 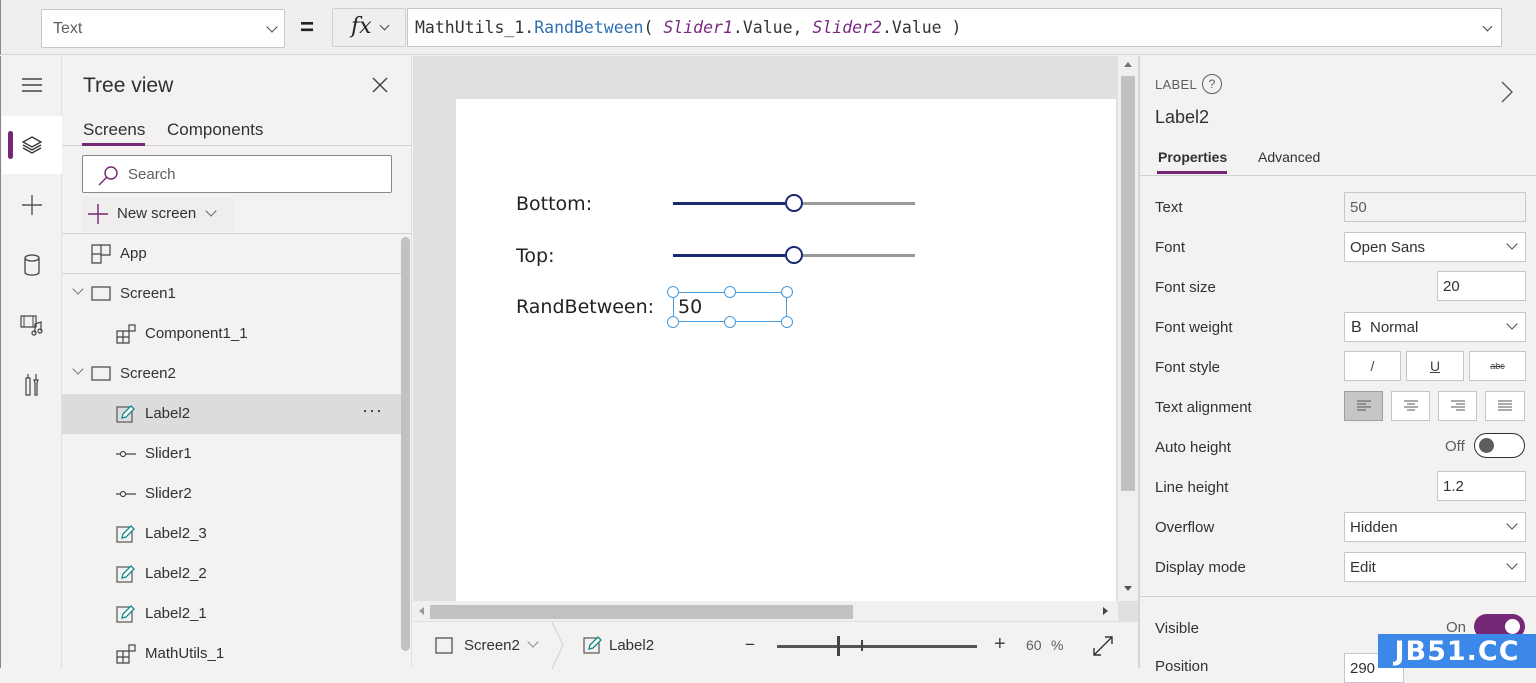 What do you see at coordinates (1374, 527) in the screenshot?
I see `overflow-value: Hidden` at bounding box center [1374, 527].